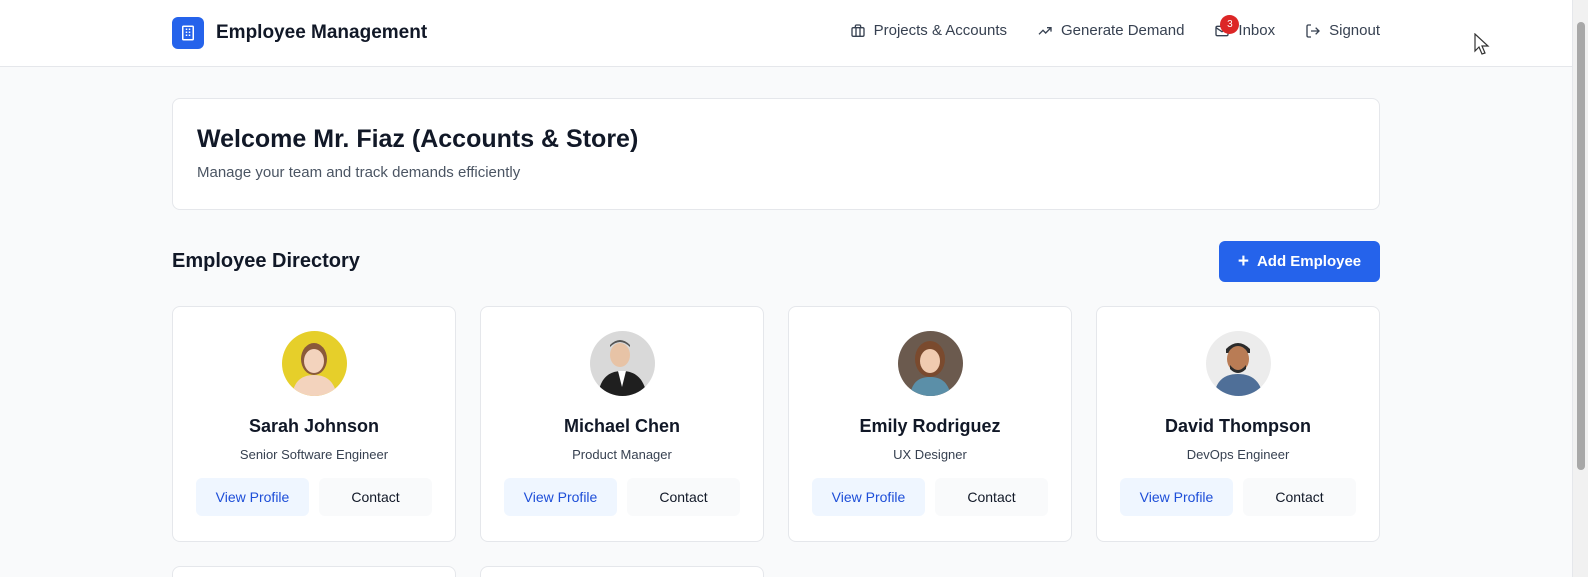  I want to click on nav-projects-accounts: Projects & Accounts, so click(928, 30).